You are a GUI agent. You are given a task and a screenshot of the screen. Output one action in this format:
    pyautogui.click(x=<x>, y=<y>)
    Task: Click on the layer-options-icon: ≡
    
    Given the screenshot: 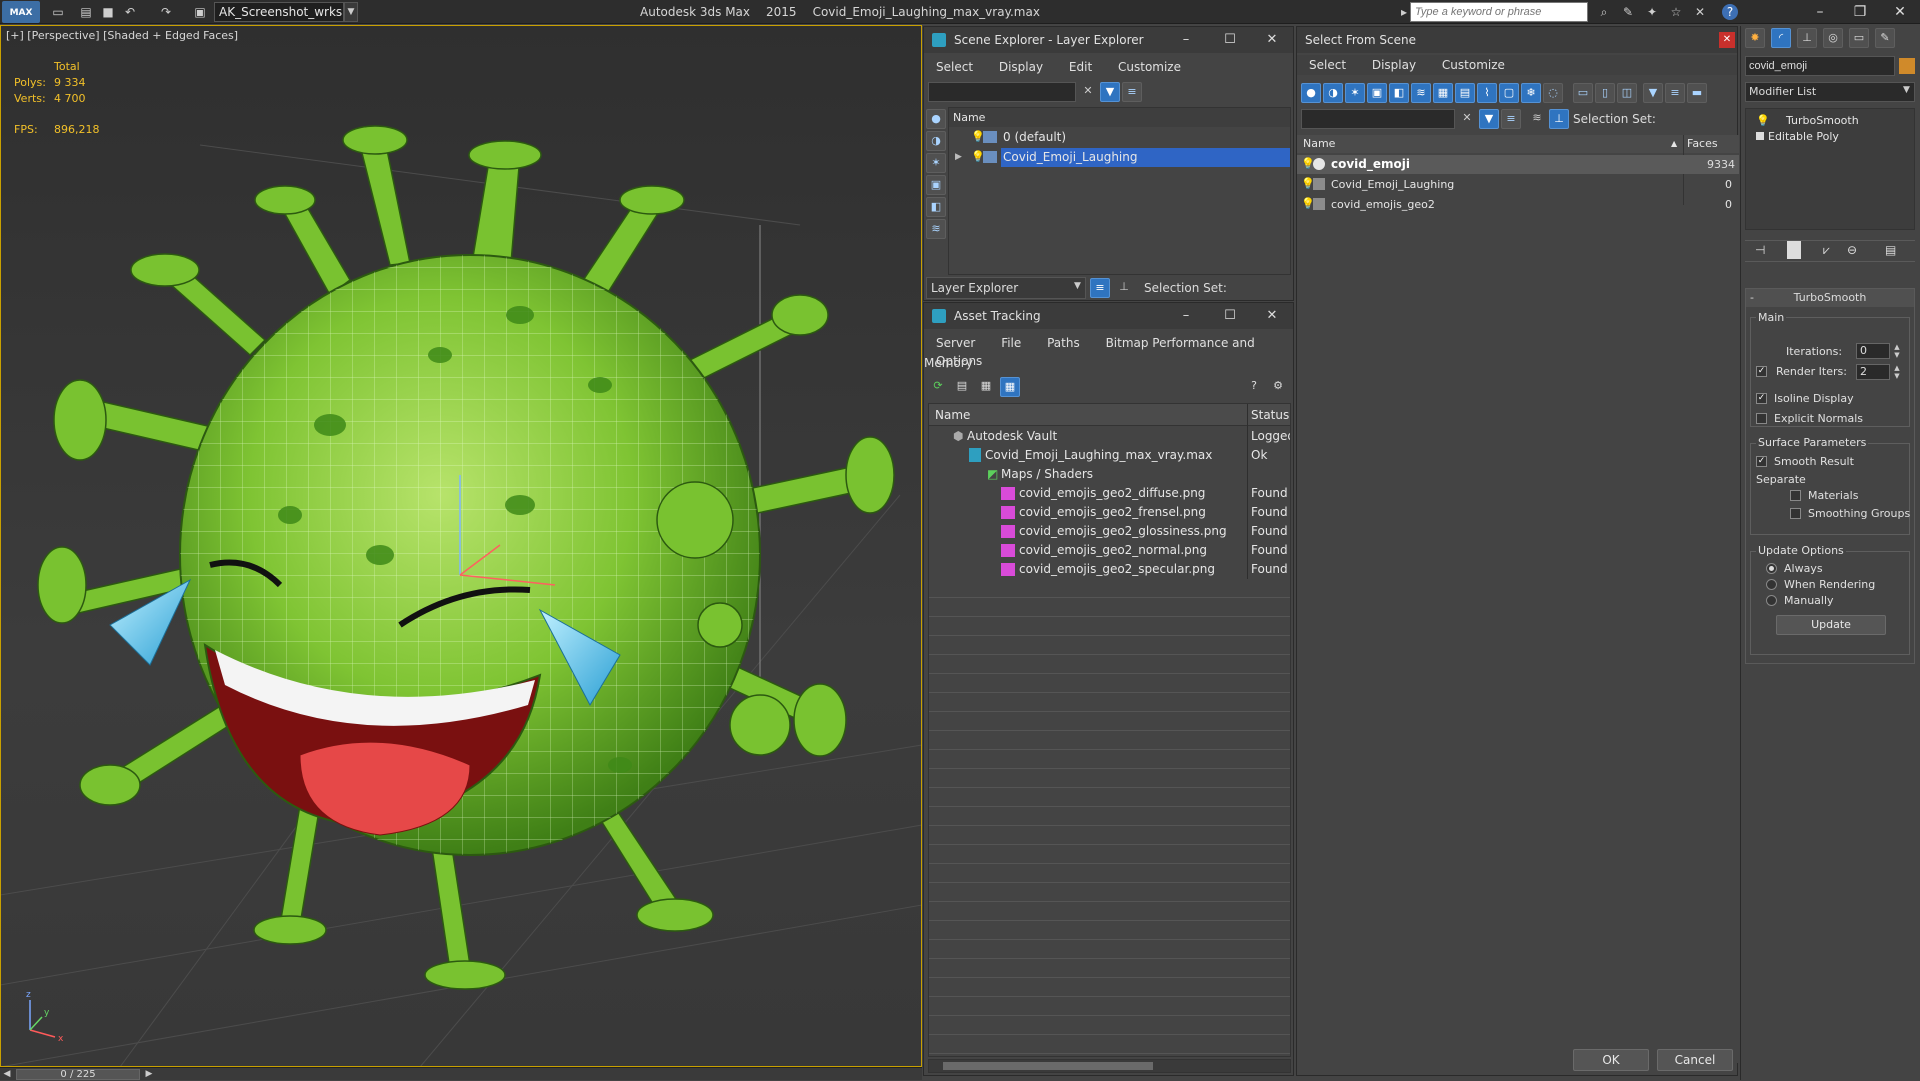 What is the action you would take?
    pyautogui.click(x=1132, y=92)
    